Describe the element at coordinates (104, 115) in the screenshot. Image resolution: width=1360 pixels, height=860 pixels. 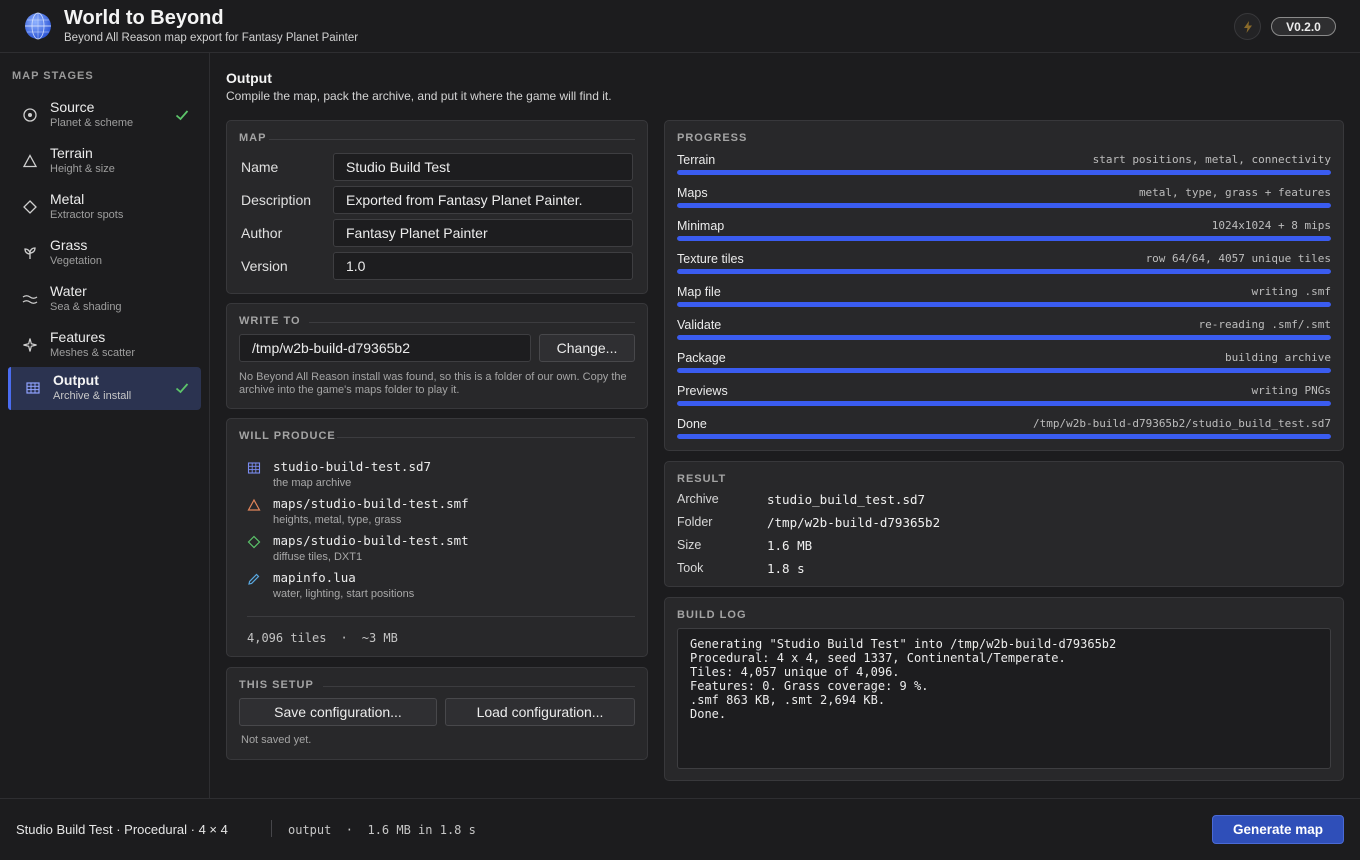
I see `sidebar-item-source: Source Planet & scheme` at that location.